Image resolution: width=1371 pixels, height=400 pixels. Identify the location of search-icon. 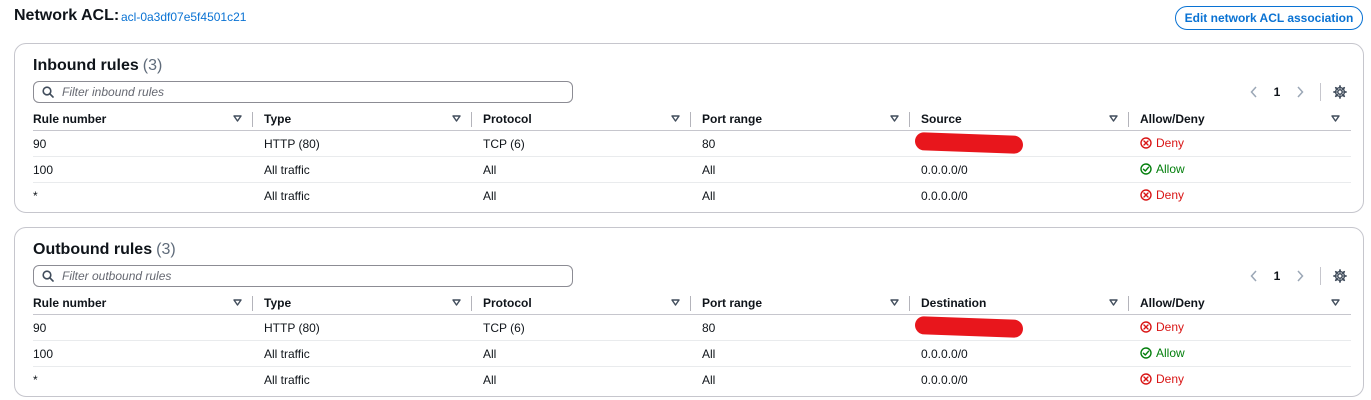
(48, 92).